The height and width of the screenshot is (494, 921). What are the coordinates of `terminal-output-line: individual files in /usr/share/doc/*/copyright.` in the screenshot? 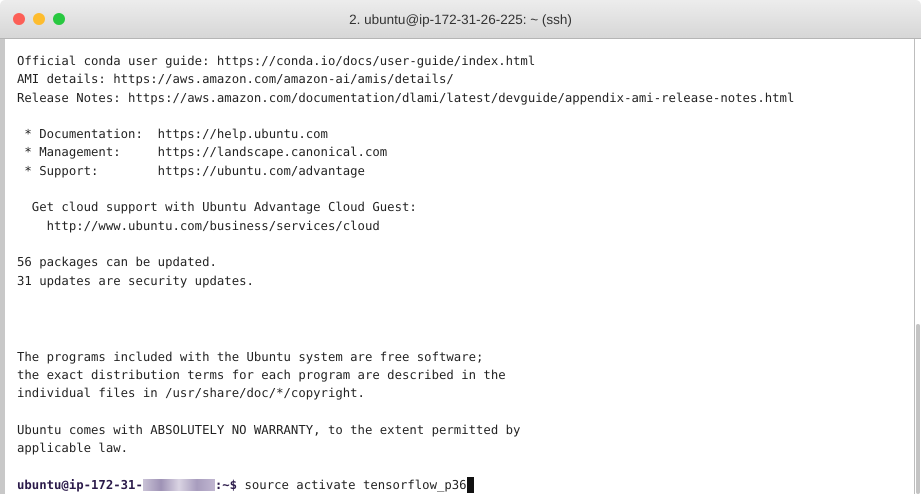 It's located at (191, 393).